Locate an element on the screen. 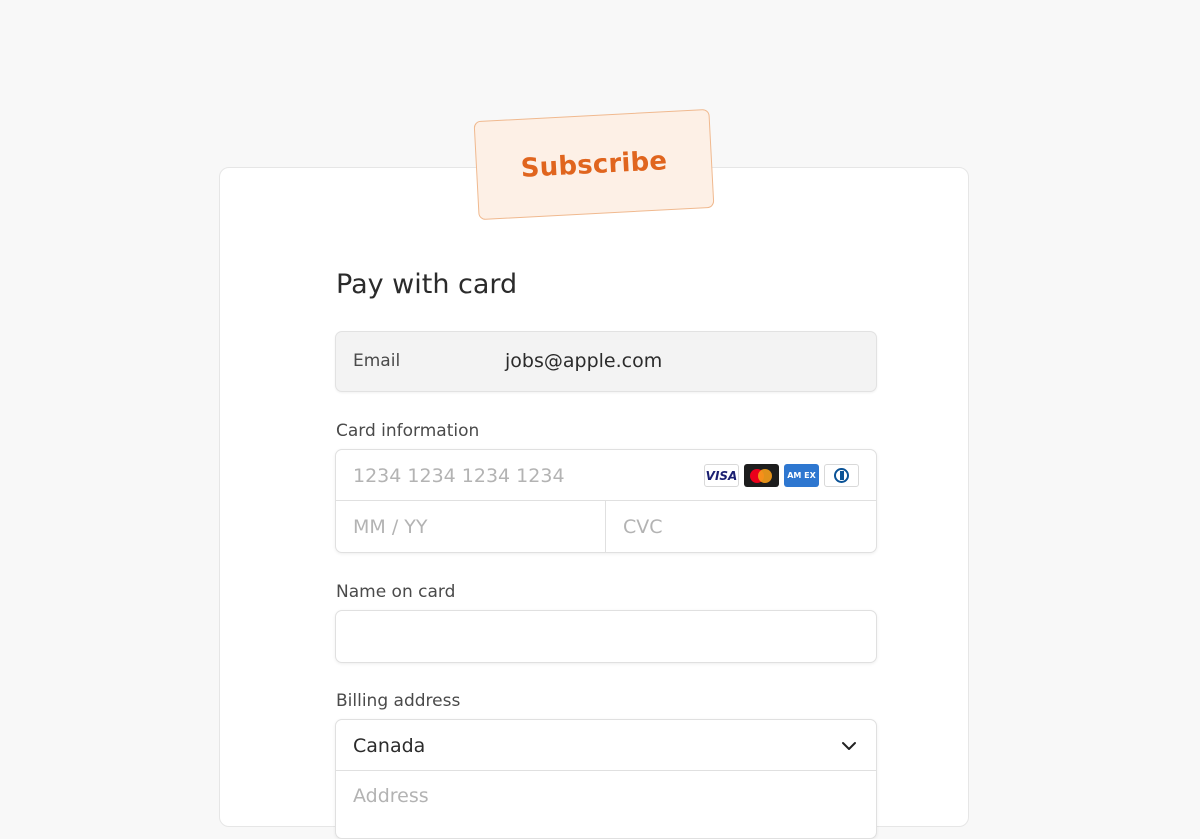  mastercard-icon is located at coordinates (761, 475).